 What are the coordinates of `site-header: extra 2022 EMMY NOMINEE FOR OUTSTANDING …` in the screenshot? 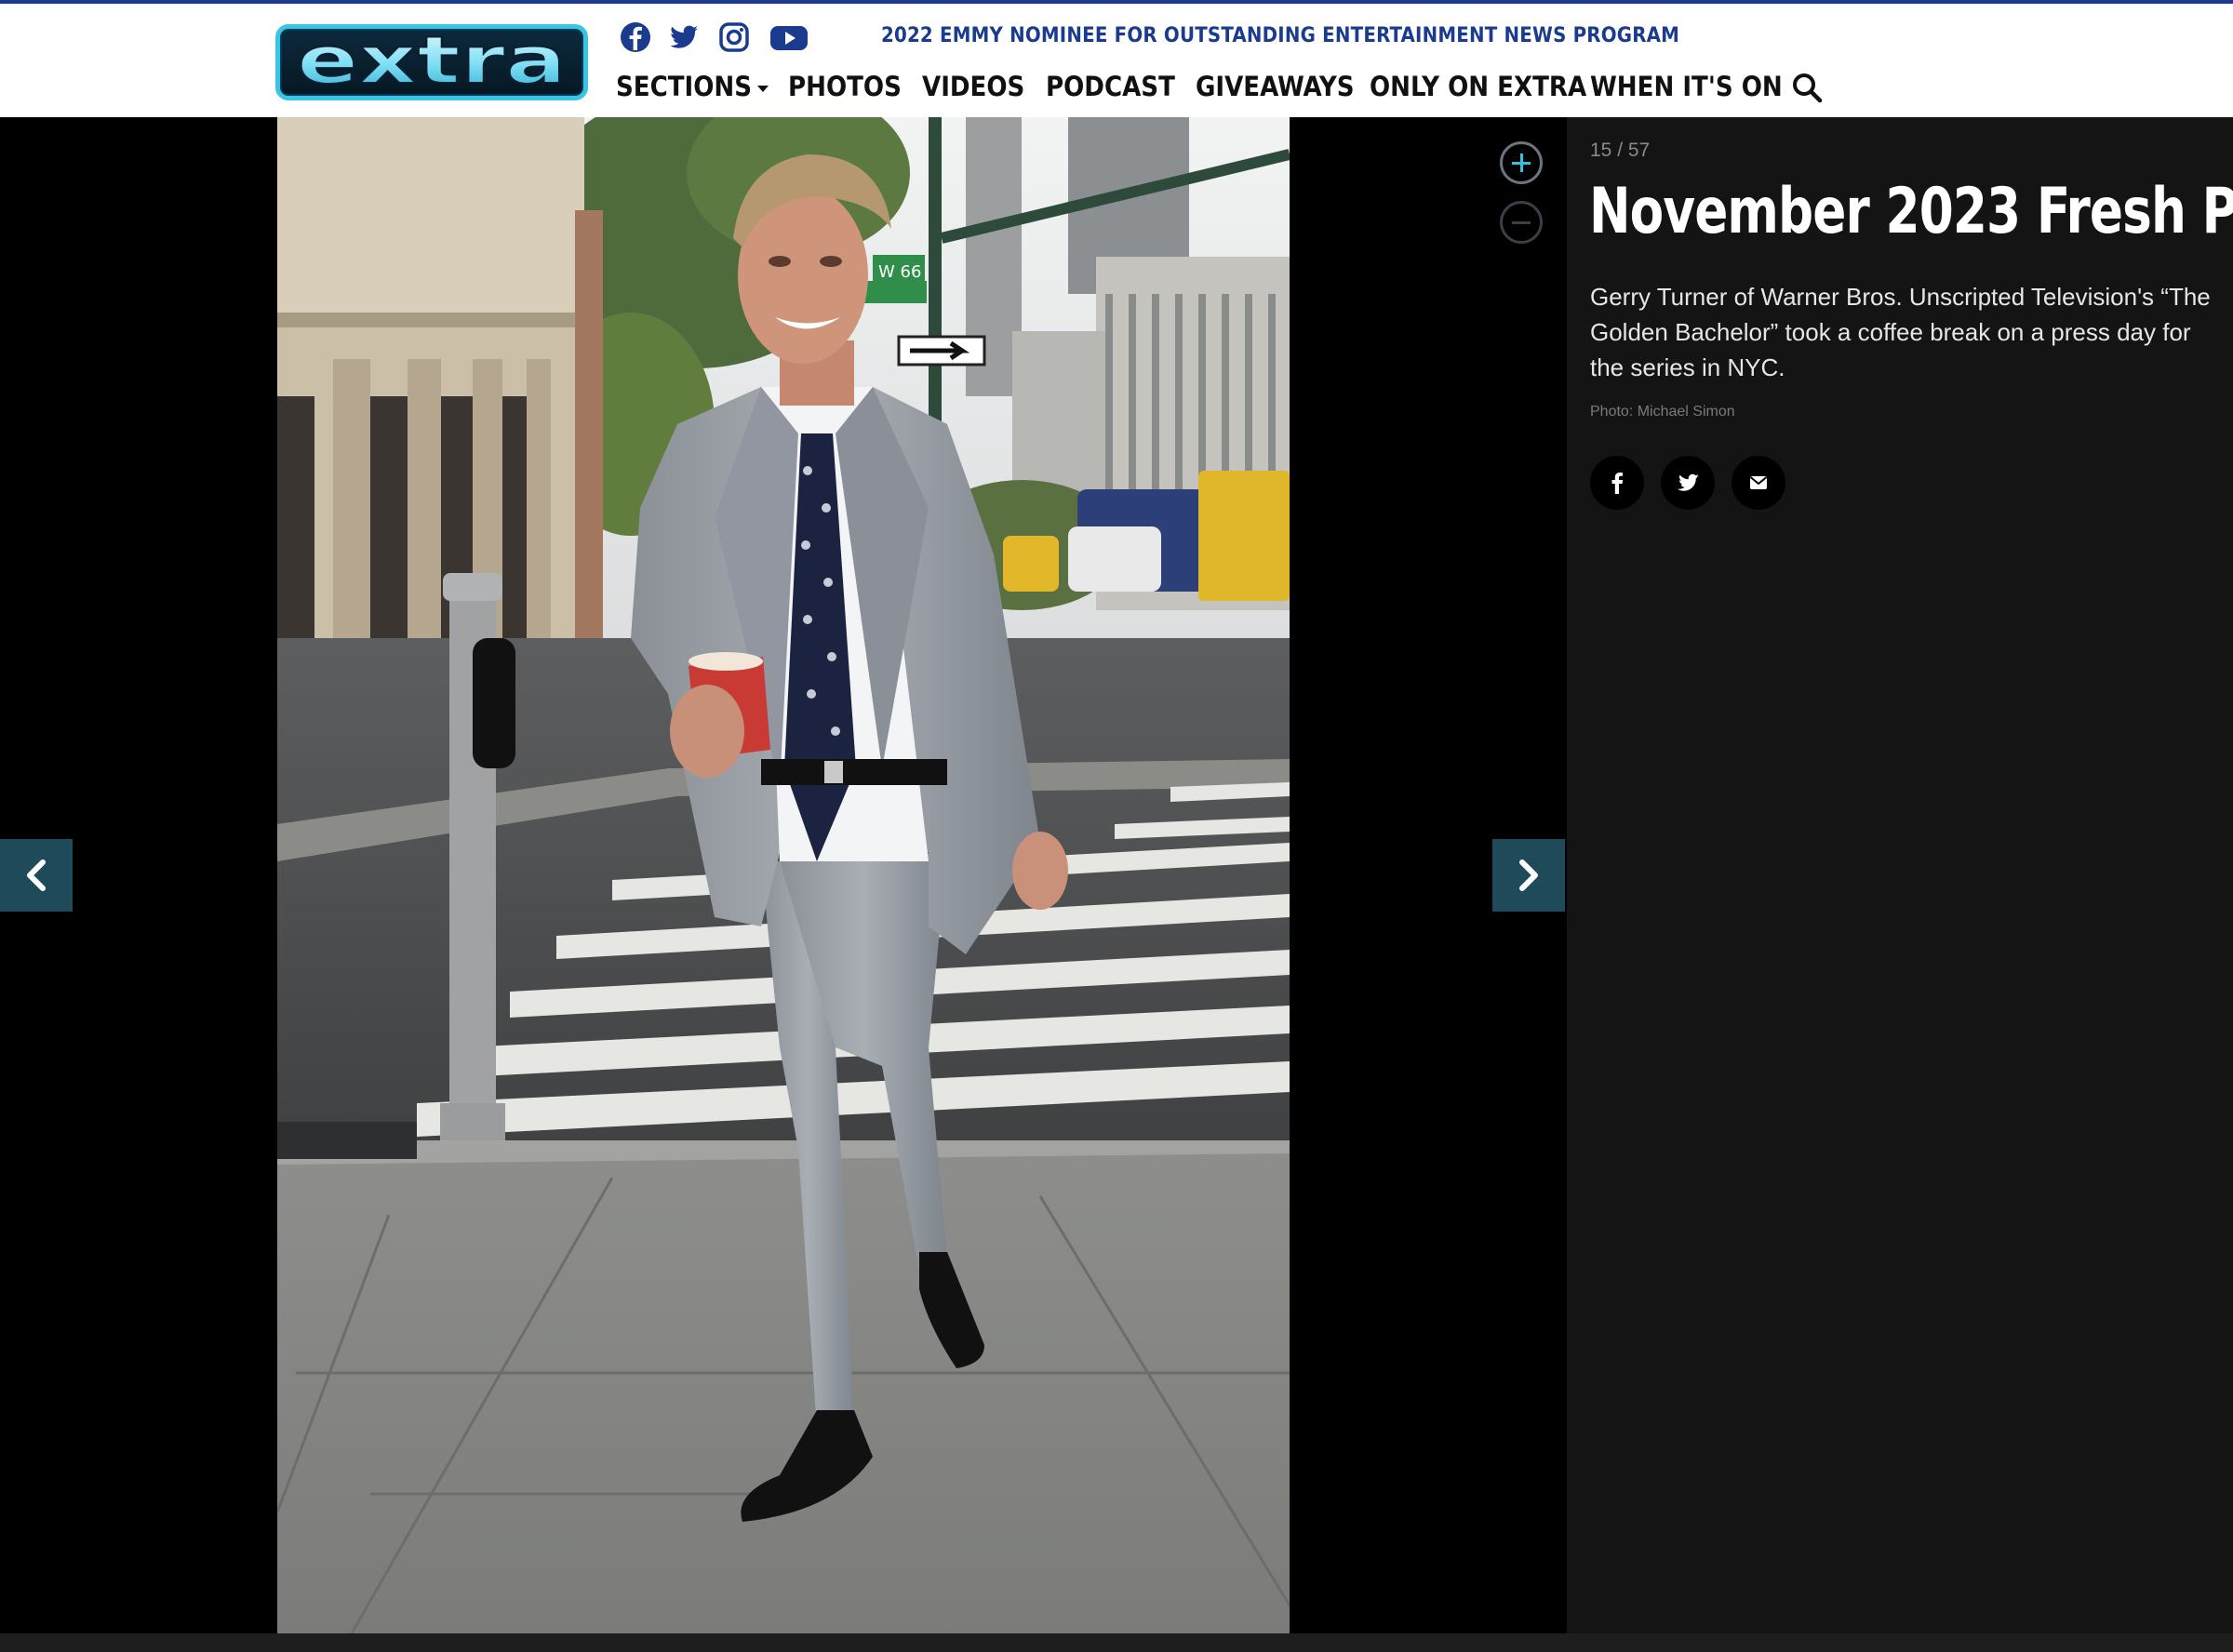 It's located at (1116, 60).